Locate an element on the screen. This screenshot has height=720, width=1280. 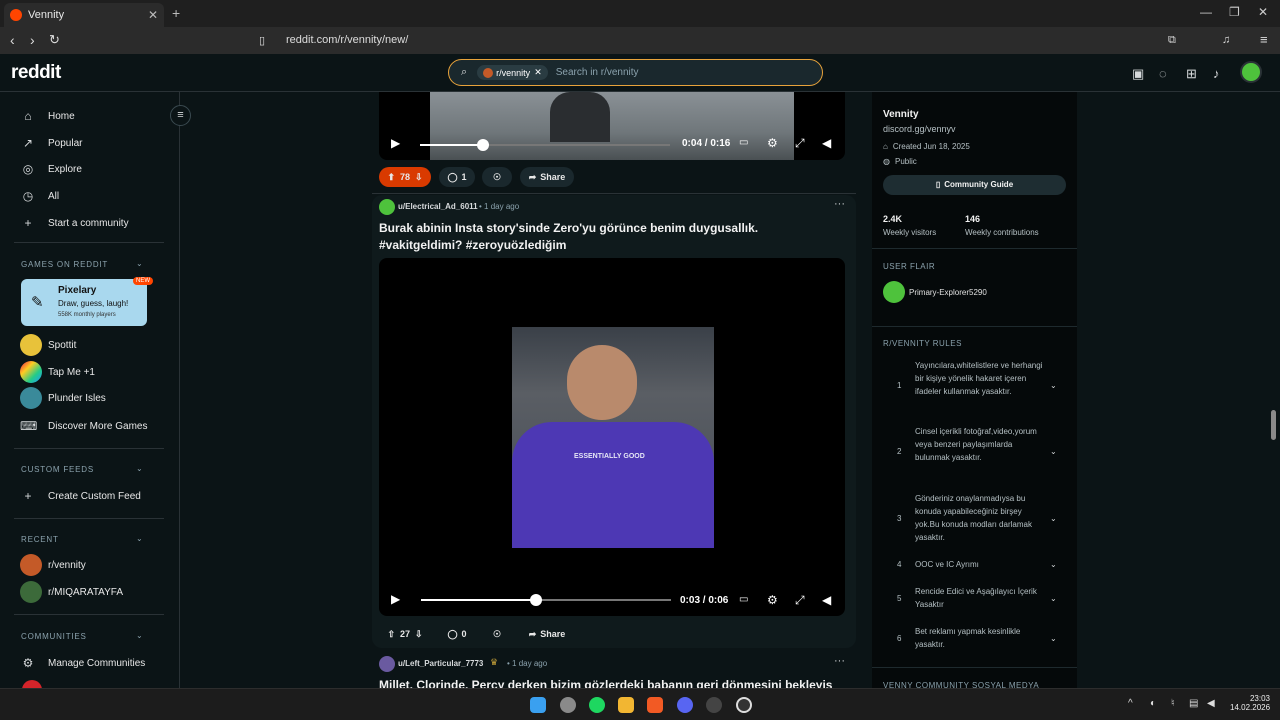
community-guide-button: ▯ Community Guide is located at coordinates (974, 185).